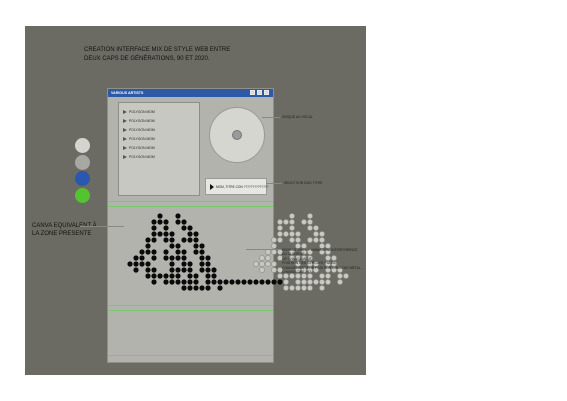  Describe the element at coordinates (64, 230) in the screenshot. I see `annotation-canva: CANVA EQUIVALENT À LA ZONE PRESENTE` at that location.